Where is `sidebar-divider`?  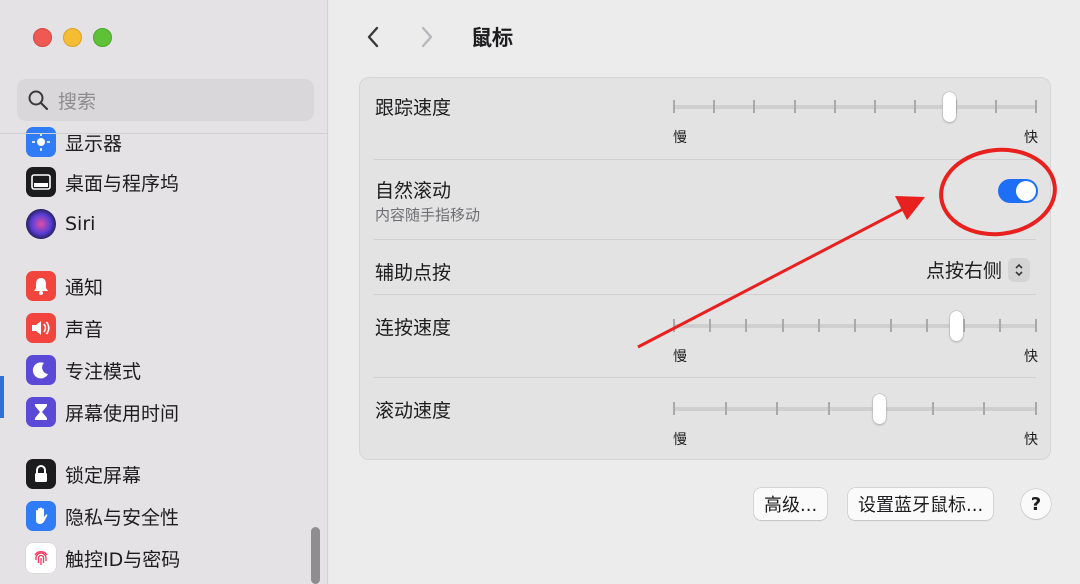 sidebar-divider is located at coordinates (164, 133).